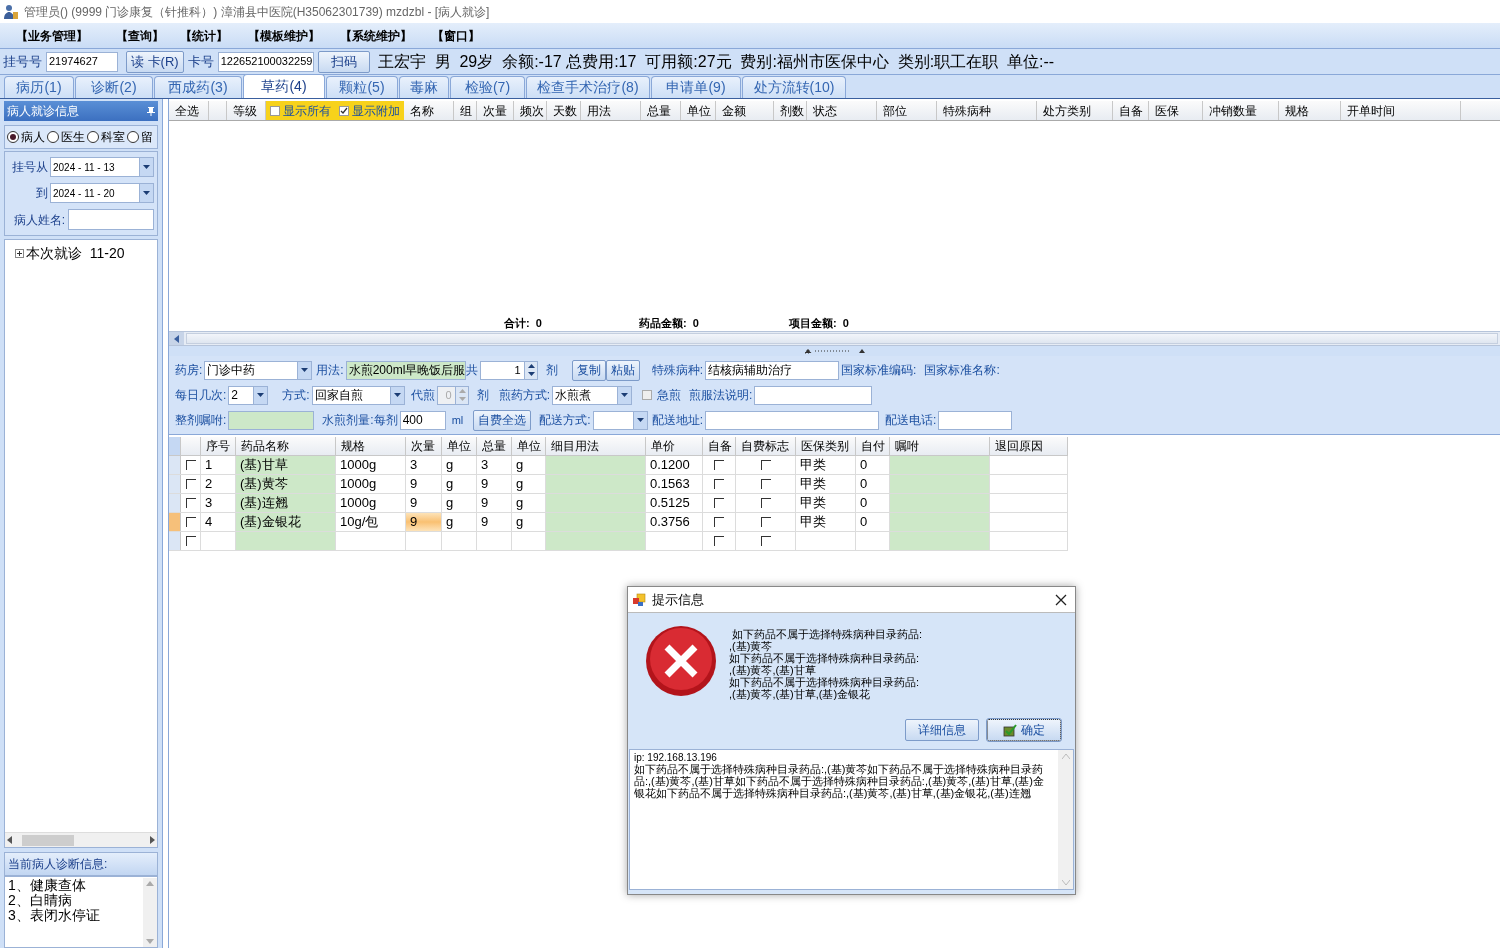 The image size is (1500, 948). Describe the element at coordinates (907, 110) in the screenshot. I see `column-header: 部位` at that location.